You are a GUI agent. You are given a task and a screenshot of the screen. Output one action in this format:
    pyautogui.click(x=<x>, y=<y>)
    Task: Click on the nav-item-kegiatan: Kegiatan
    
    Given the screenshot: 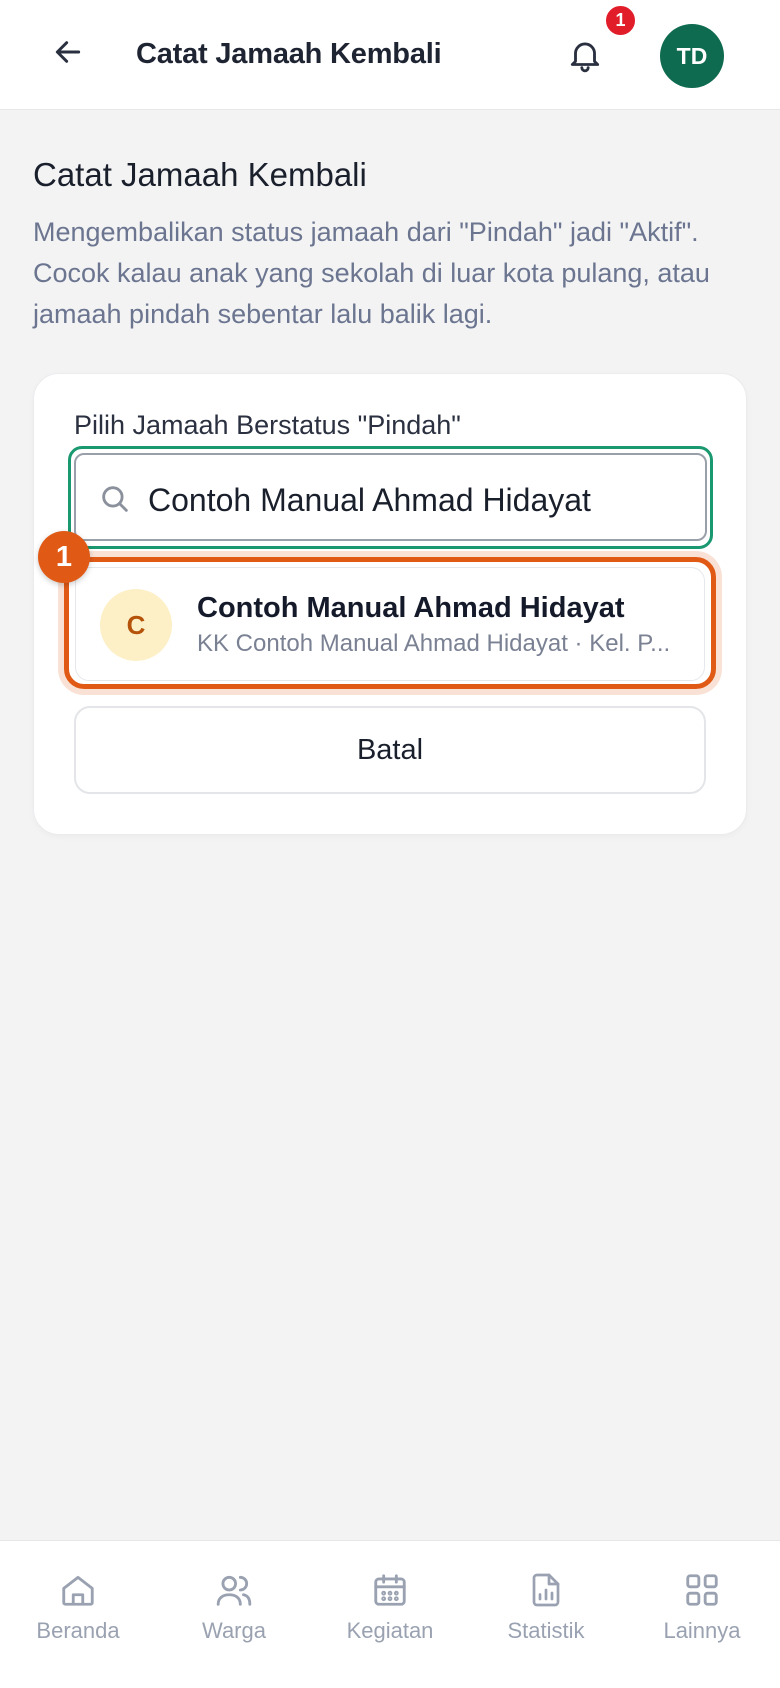 What is the action you would take?
    pyautogui.click(x=390, y=1610)
    